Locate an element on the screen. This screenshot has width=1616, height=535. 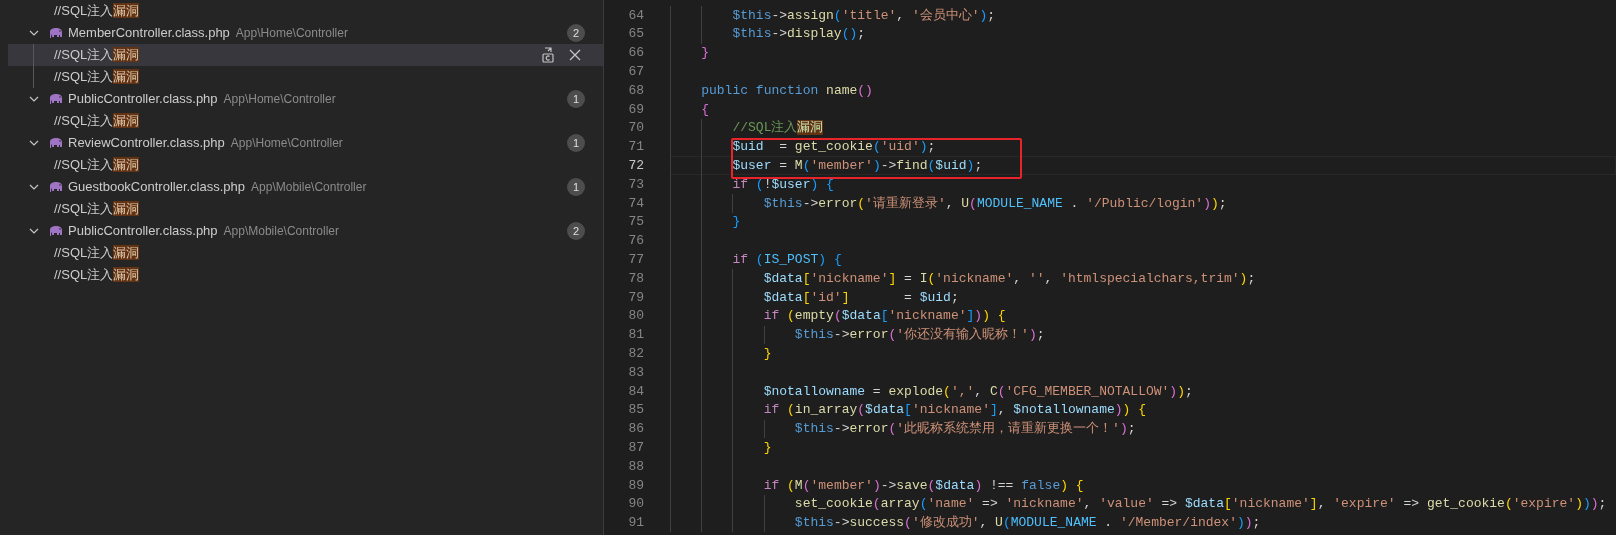
code-line: if (IS_POST) { is located at coordinates (786, 260).